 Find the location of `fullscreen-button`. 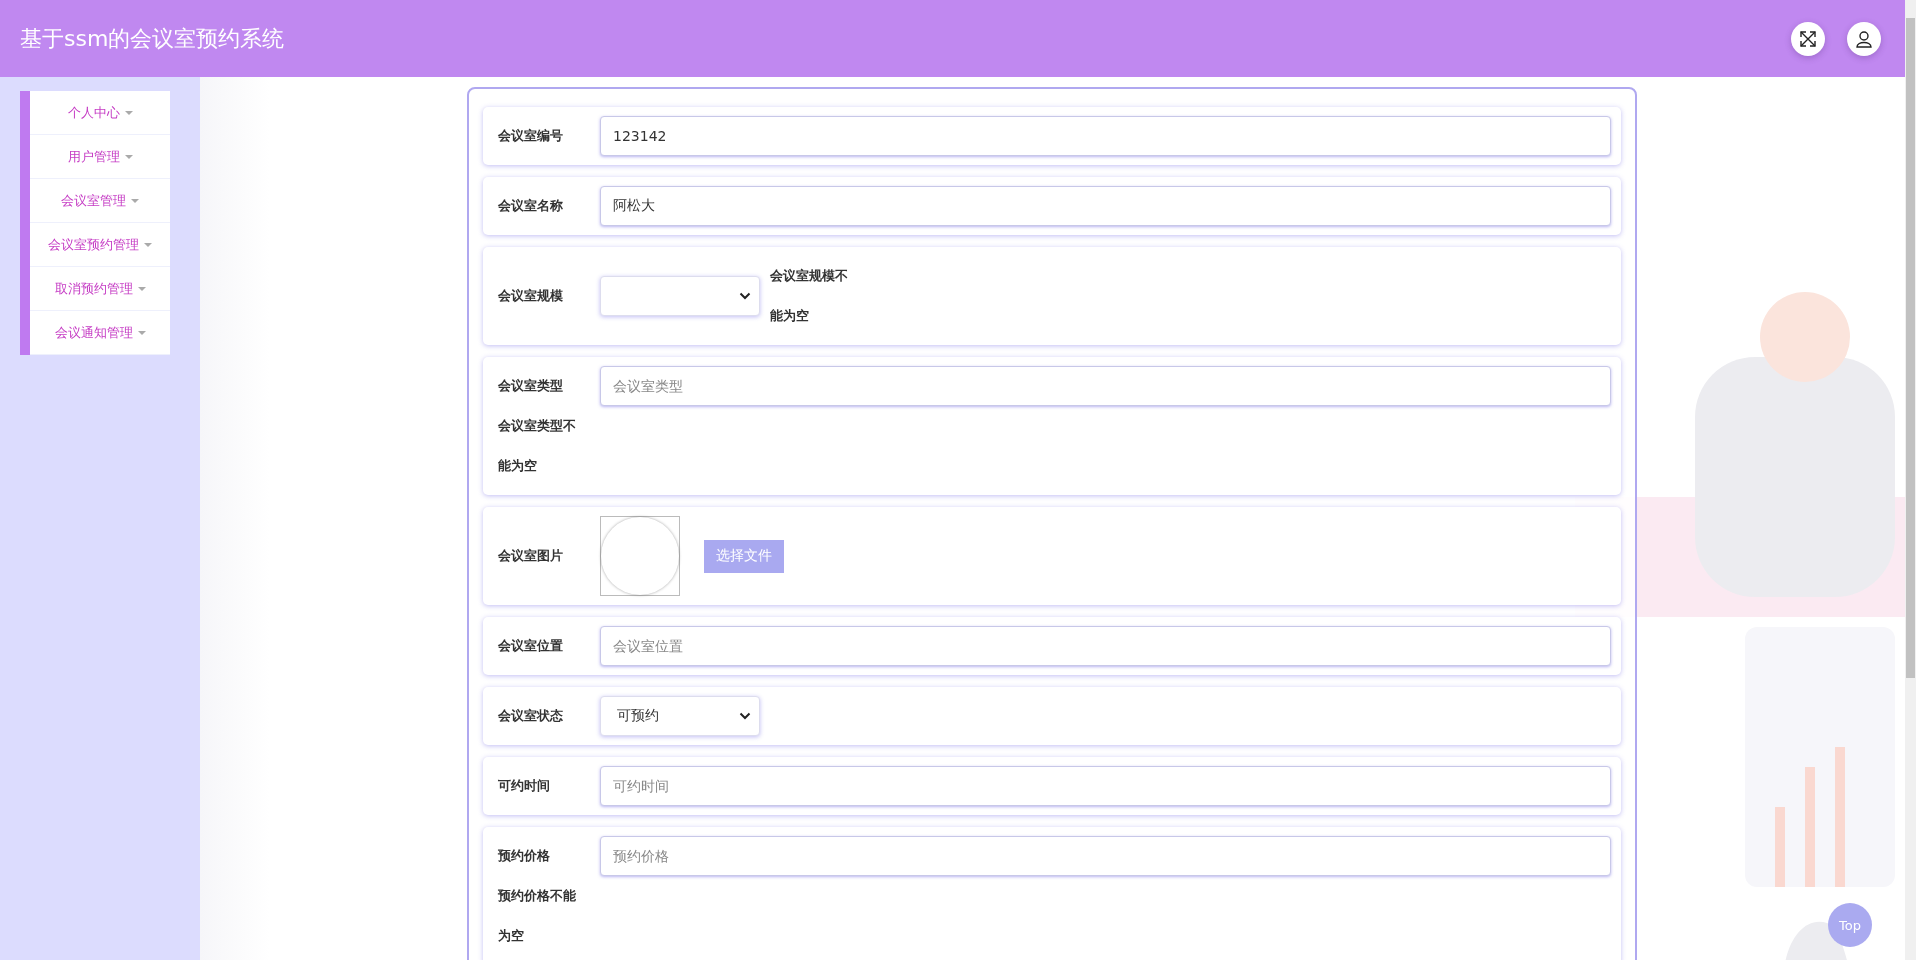

fullscreen-button is located at coordinates (1808, 38).